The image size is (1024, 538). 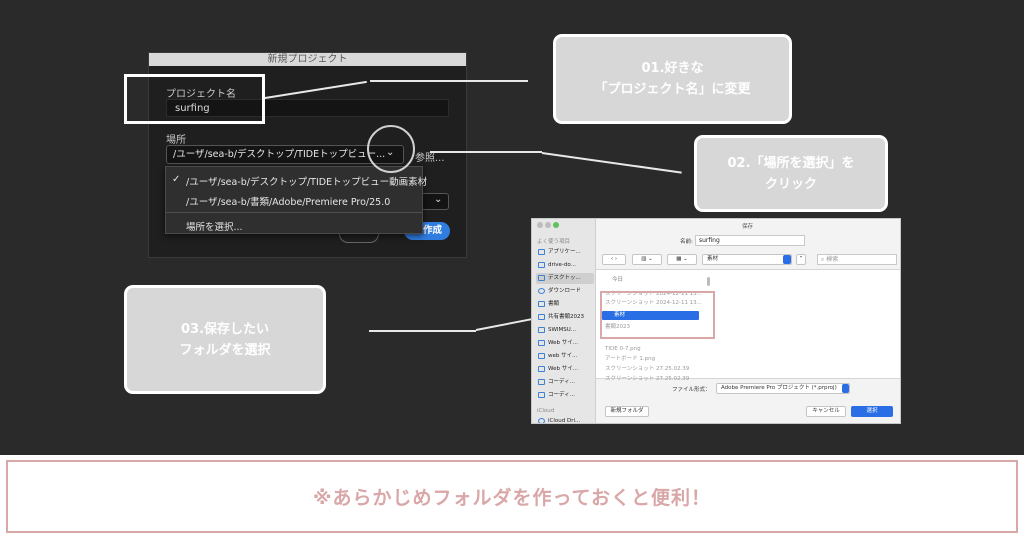 What do you see at coordinates (548, 225) in the screenshot?
I see `minimize-dot-icon` at bounding box center [548, 225].